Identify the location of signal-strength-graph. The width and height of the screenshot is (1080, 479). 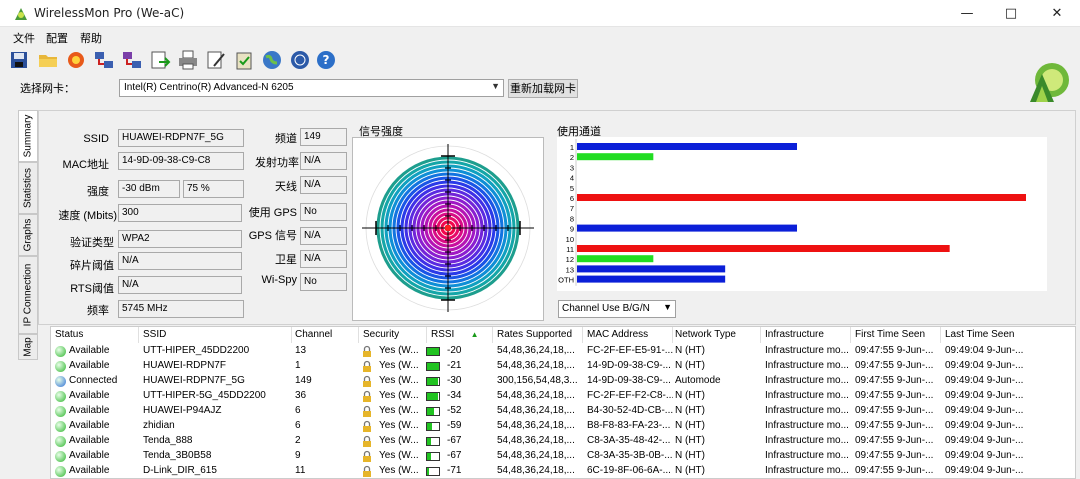
(448, 229).